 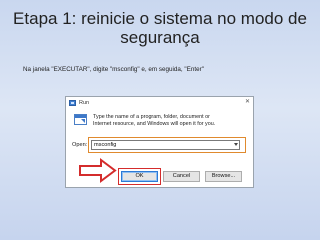 I want to click on open-label: Open:, so click(x=80, y=145).